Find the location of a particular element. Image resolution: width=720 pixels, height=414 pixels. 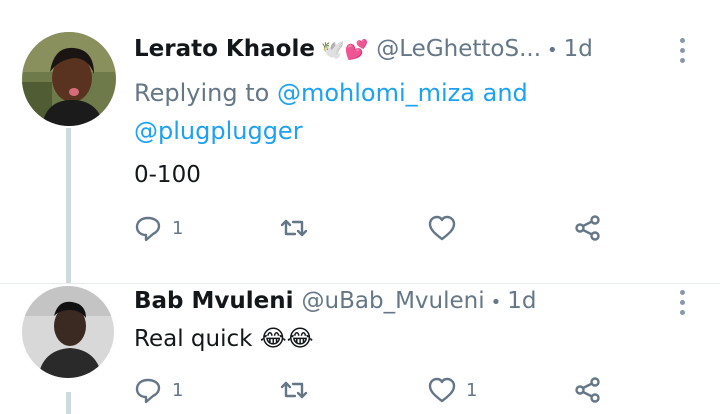

handle: @uBab_Mvuleni is located at coordinates (393, 301).